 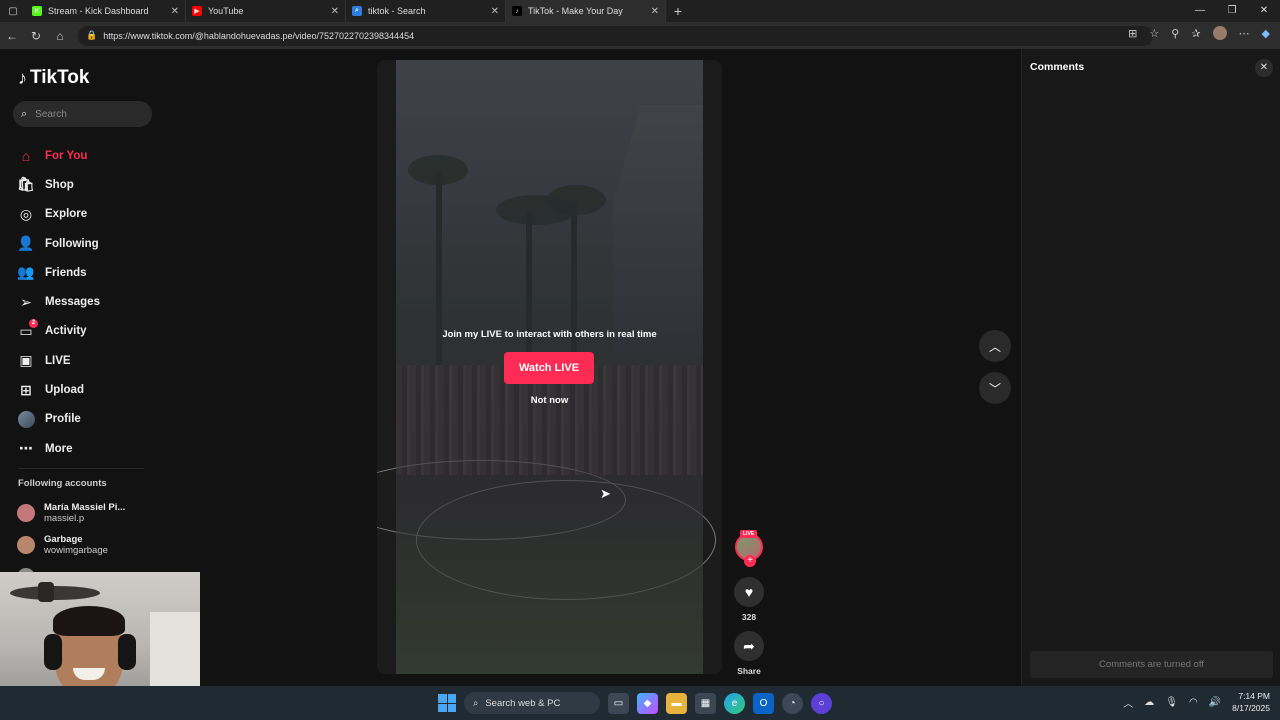 What do you see at coordinates (26, 213) in the screenshot?
I see `nav-glyph: ◎` at bounding box center [26, 213].